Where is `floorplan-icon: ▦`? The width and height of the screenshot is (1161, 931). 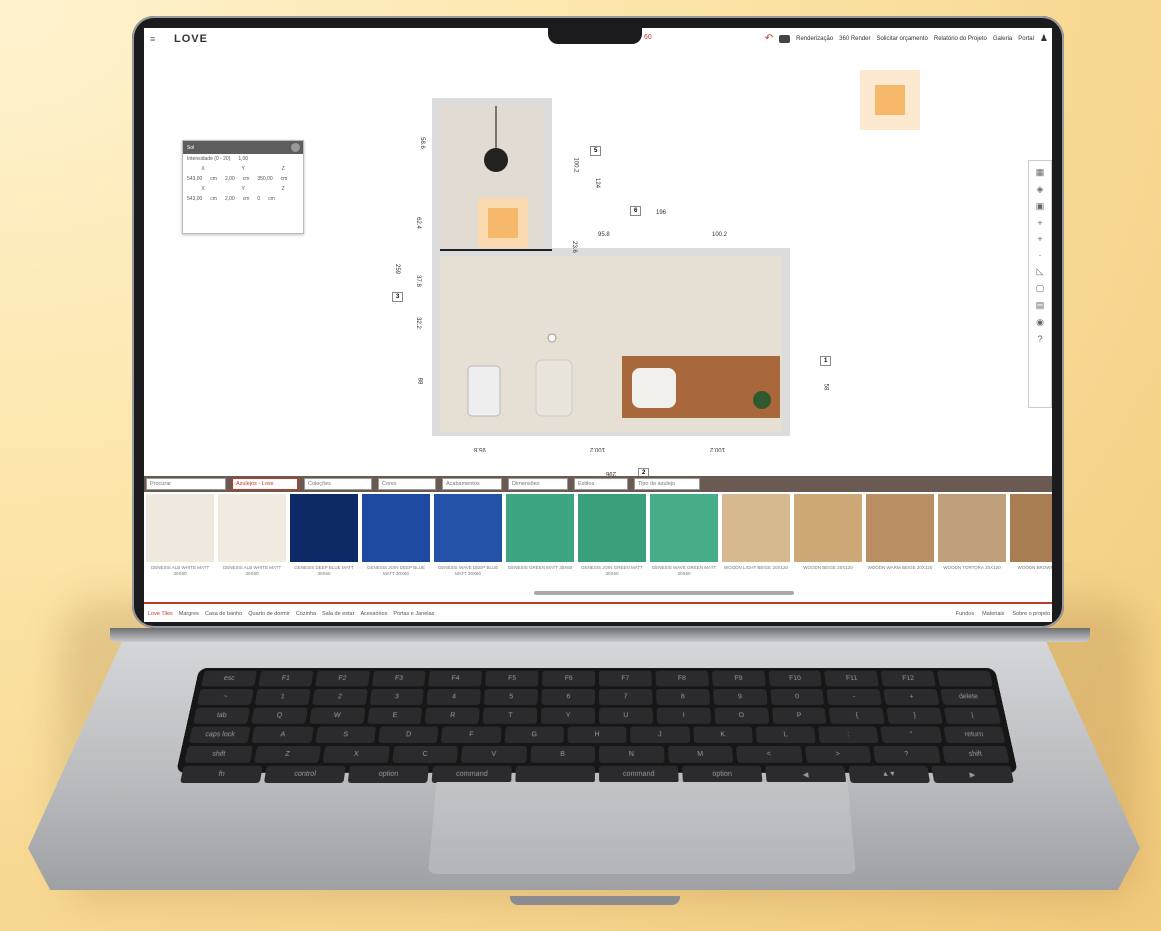
floorplan-icon: ▦ is located at coordinates (1040, 172).